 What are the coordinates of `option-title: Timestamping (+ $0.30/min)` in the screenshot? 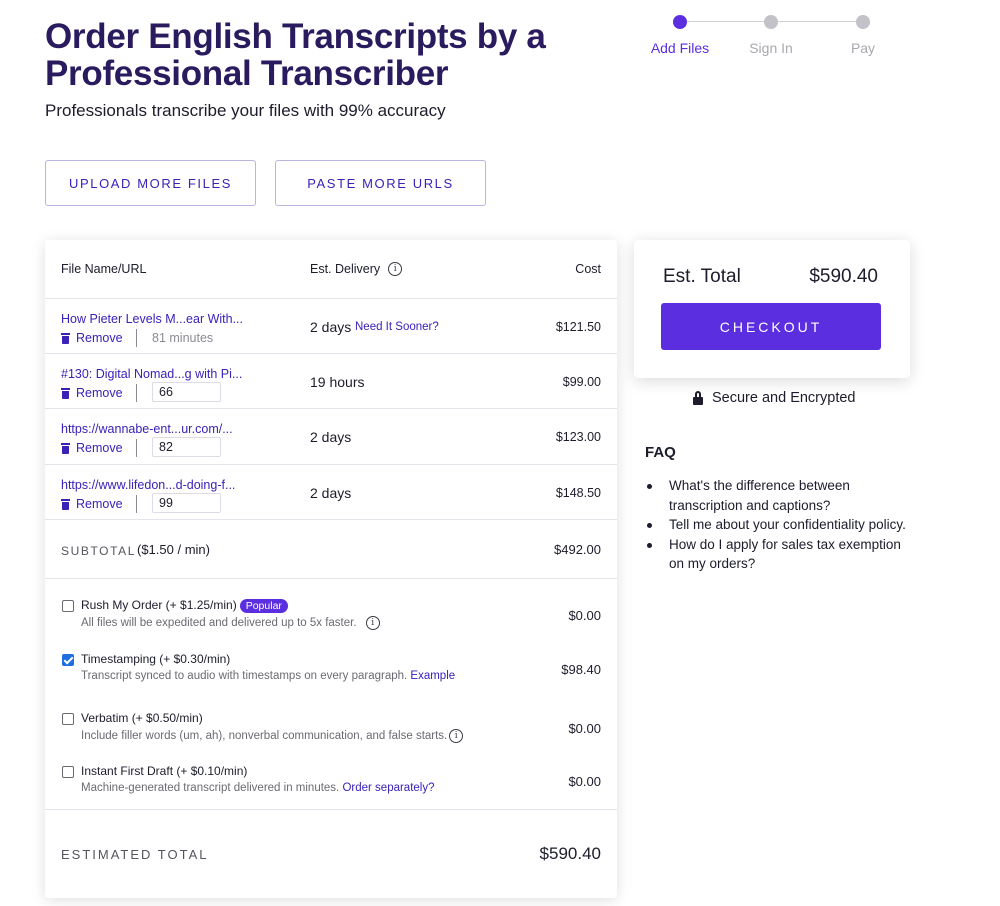 It's located at (156, 659).